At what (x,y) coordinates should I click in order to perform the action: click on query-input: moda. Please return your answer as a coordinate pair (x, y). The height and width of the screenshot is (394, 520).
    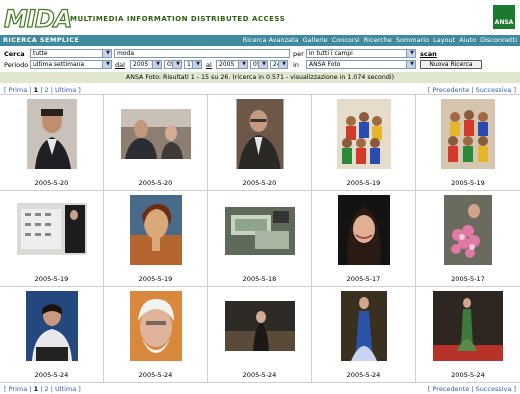
    Looking at the image, I should click on (202, 53).